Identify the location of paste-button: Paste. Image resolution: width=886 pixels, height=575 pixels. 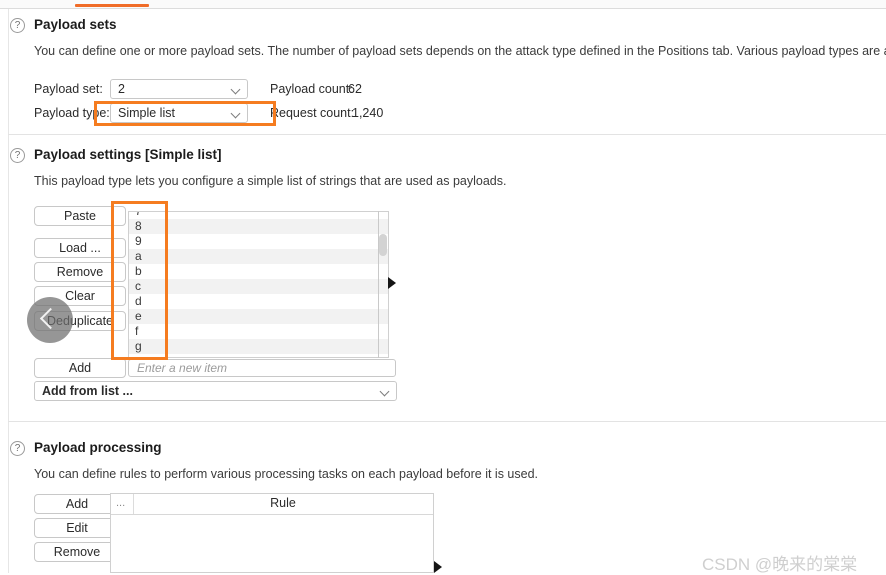
(80, 216).